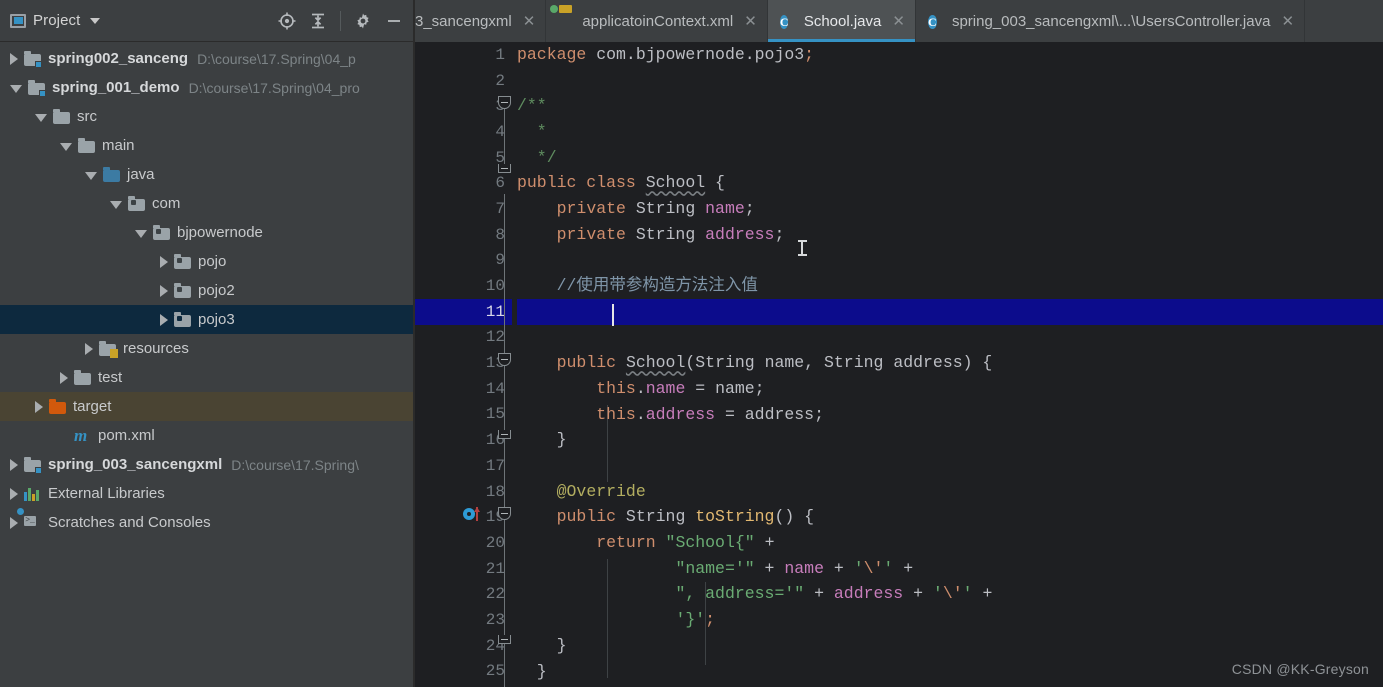  What do you see at coordinates (118, 58) in the screenshot?
I see `tree-label: spring002_sanceng` at bounding box center [118, 58].